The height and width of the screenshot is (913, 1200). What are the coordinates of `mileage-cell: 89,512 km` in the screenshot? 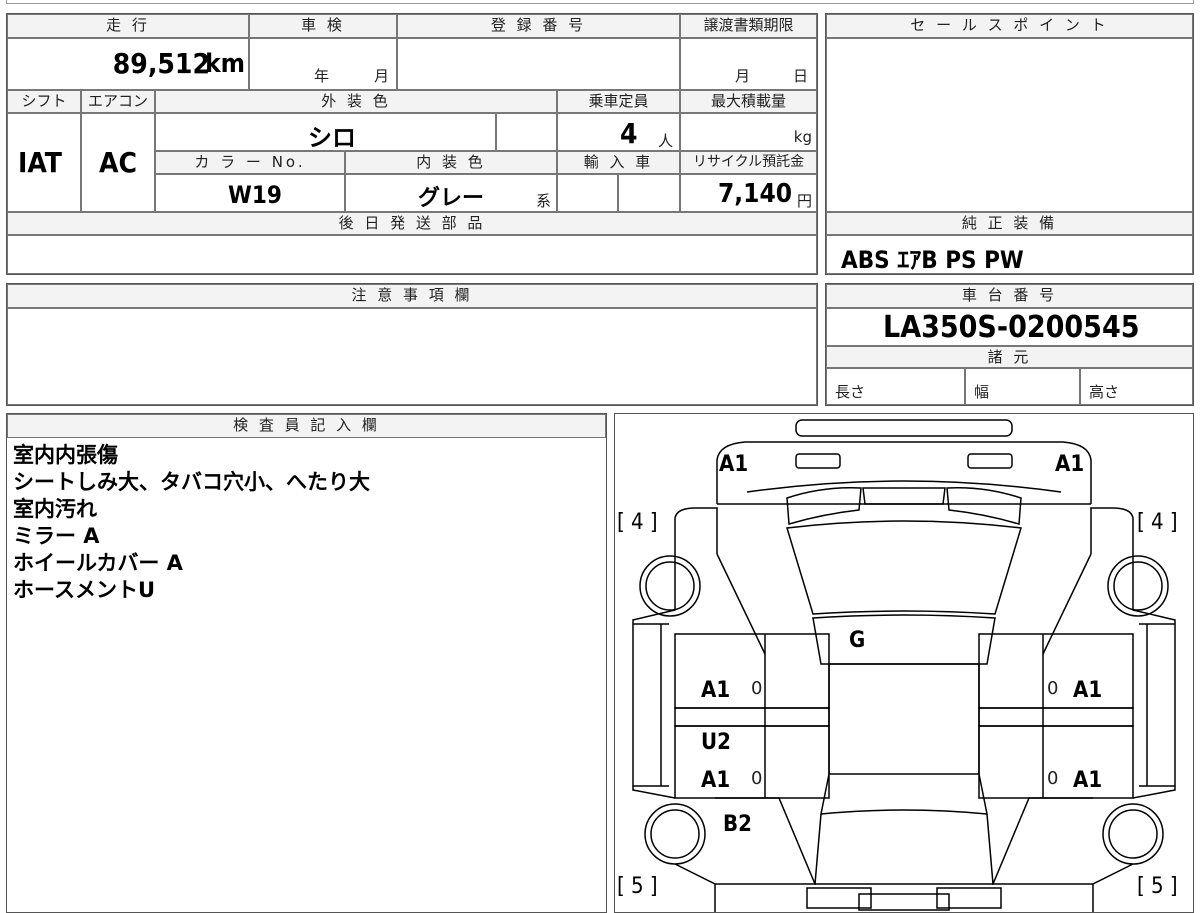 It's located at (128, 64).